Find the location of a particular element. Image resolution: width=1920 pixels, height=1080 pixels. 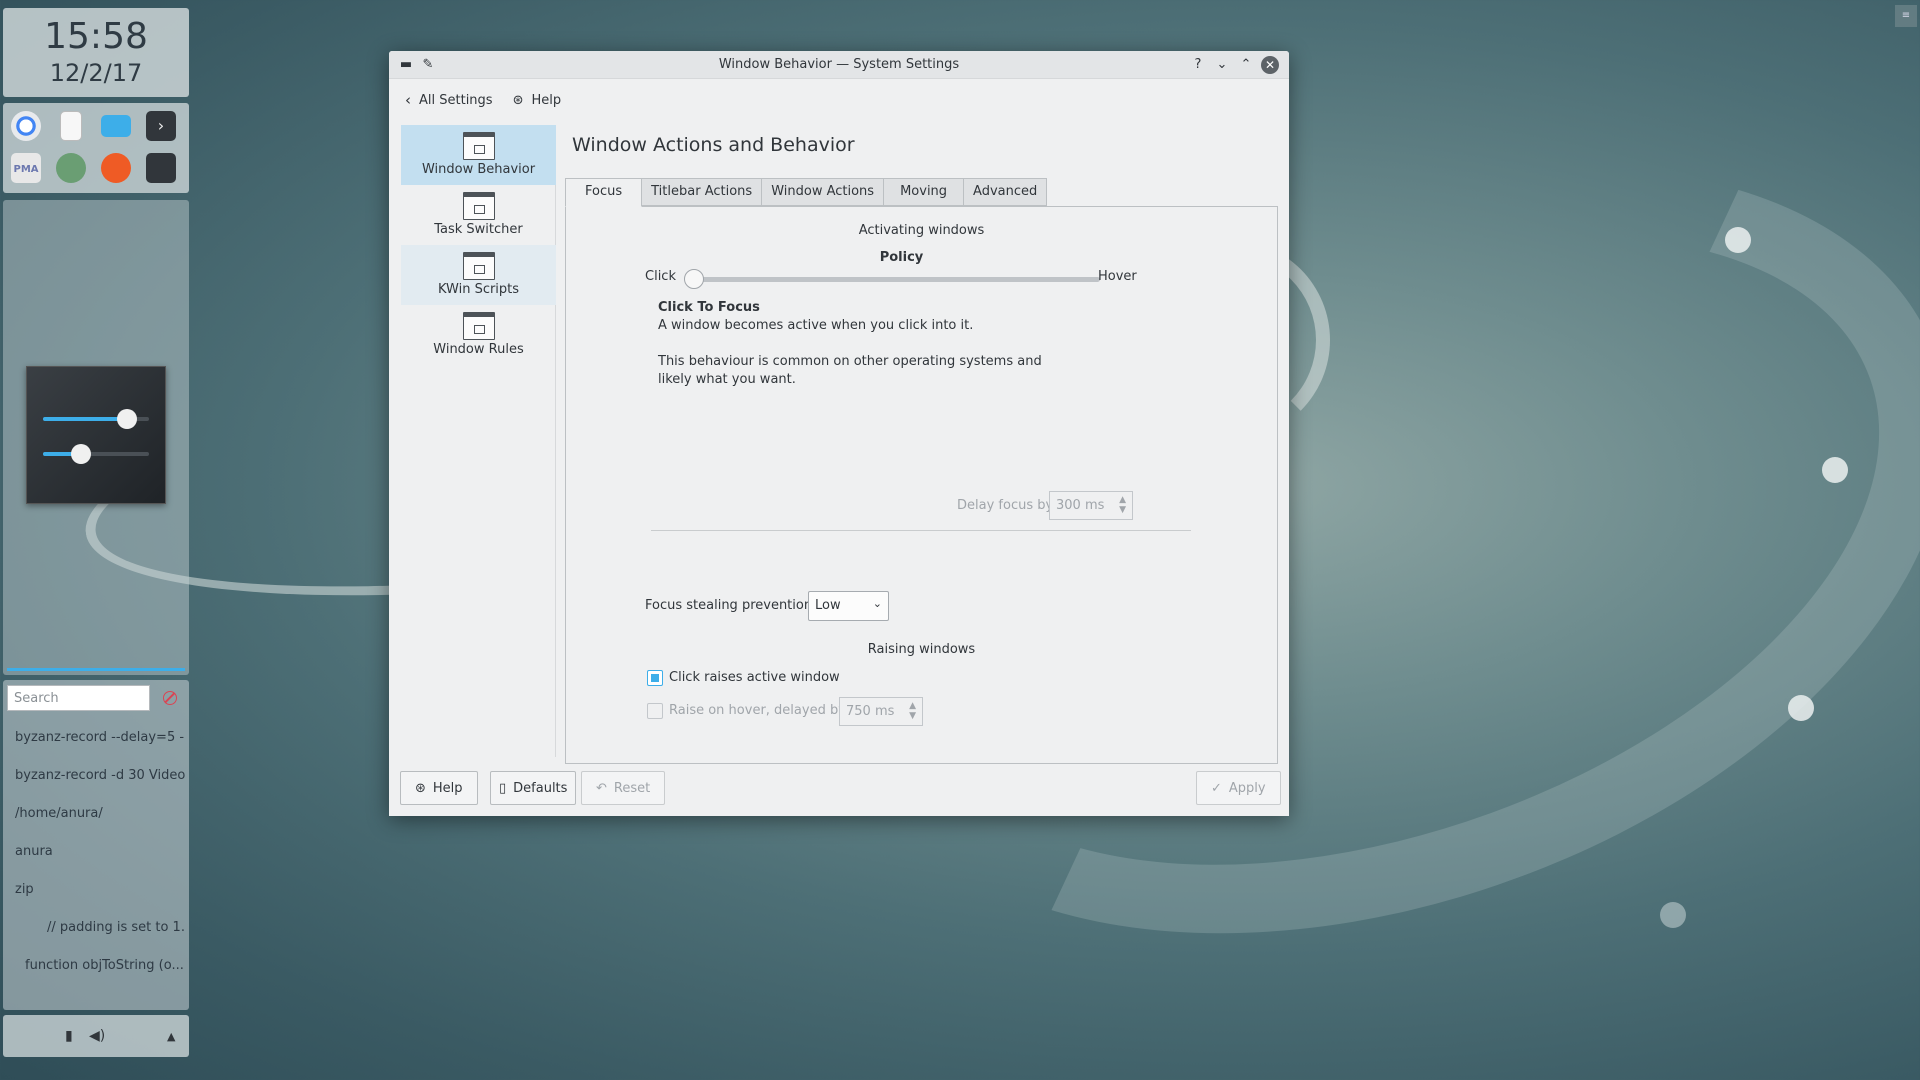

nav-help-button: ⊛ Help is located at coordinates (537, 100).